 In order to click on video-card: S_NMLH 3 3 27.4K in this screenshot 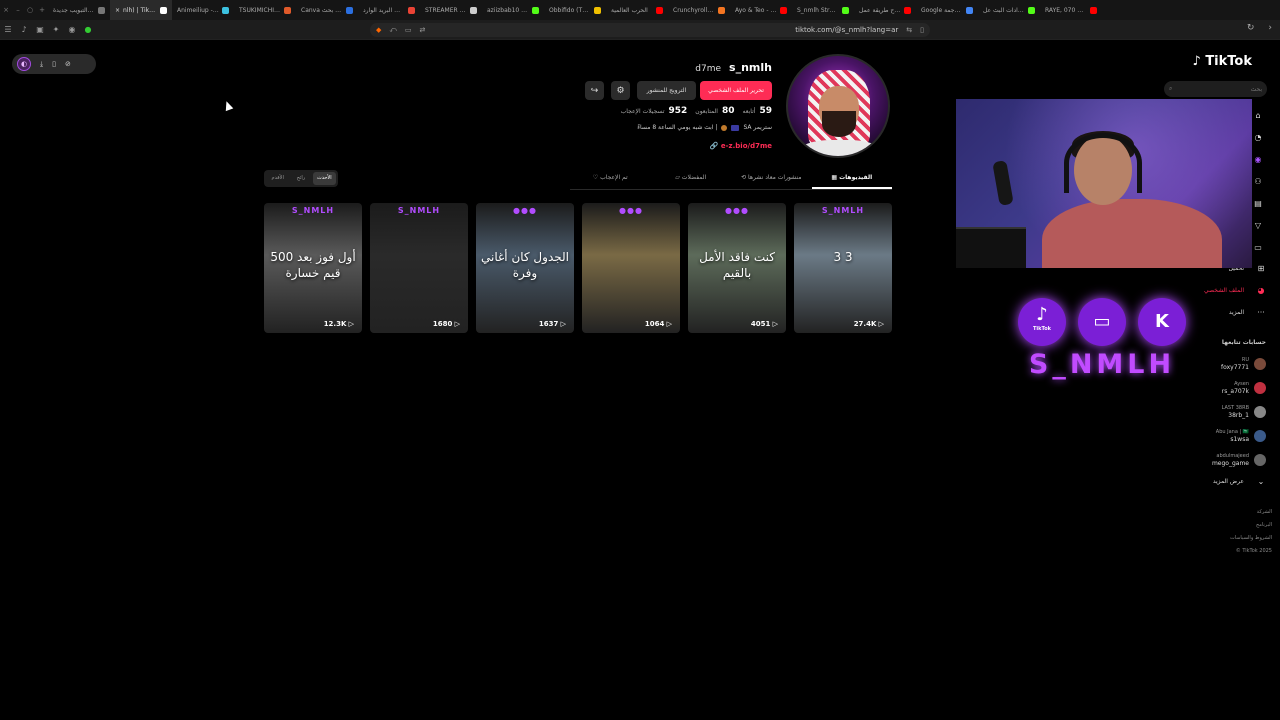, I will do `click(843, 268)`.